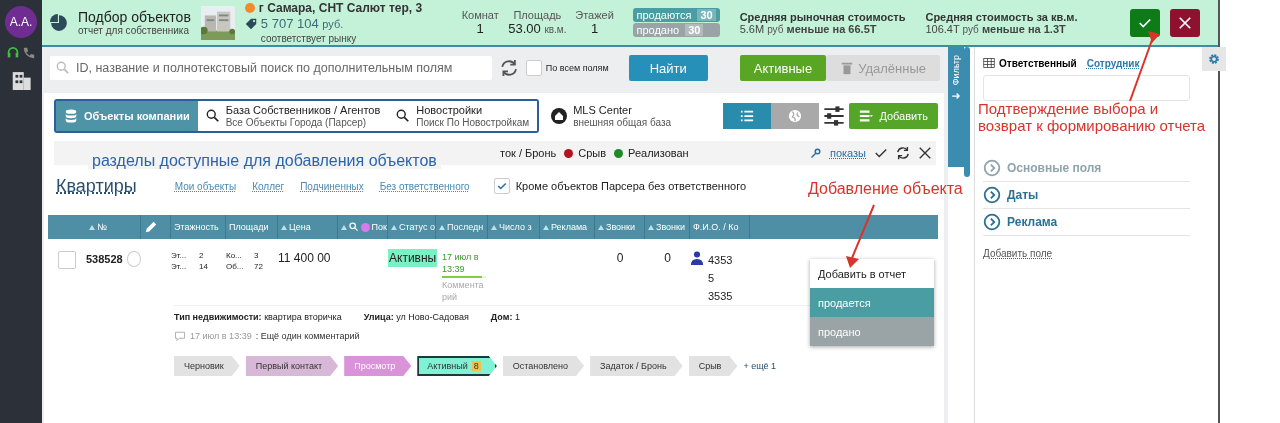 This screenshot has width=1280, height=423. Describe the element at coordinates (667, 258) in the screenshot. I see `calls-count: 0` at that location.